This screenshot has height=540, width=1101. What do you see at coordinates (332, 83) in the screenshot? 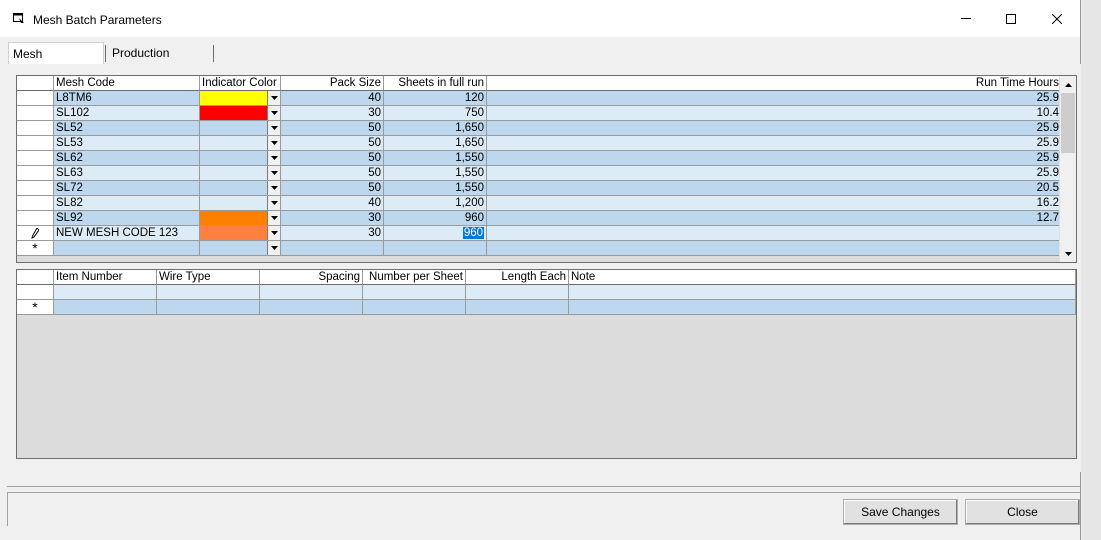
I see `col-header-pack-size: Pack Size` at bounding box center [332, 83].